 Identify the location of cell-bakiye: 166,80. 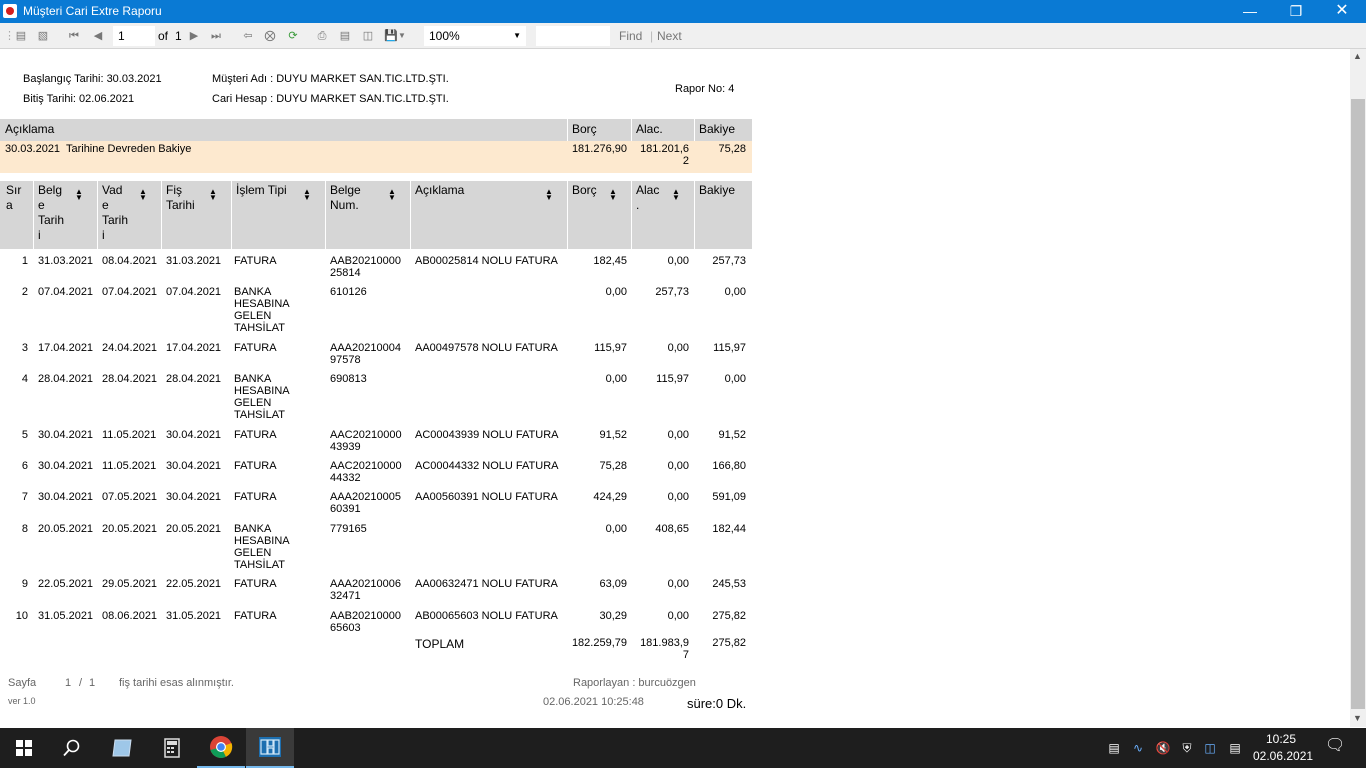
(729, 466).